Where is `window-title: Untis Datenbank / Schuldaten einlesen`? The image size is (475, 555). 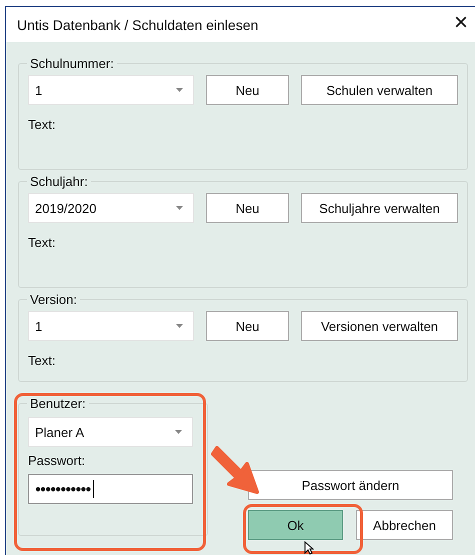 window-title: Untis Datenbank / Schuldaten einlesen is located at coordinates (137, 24).